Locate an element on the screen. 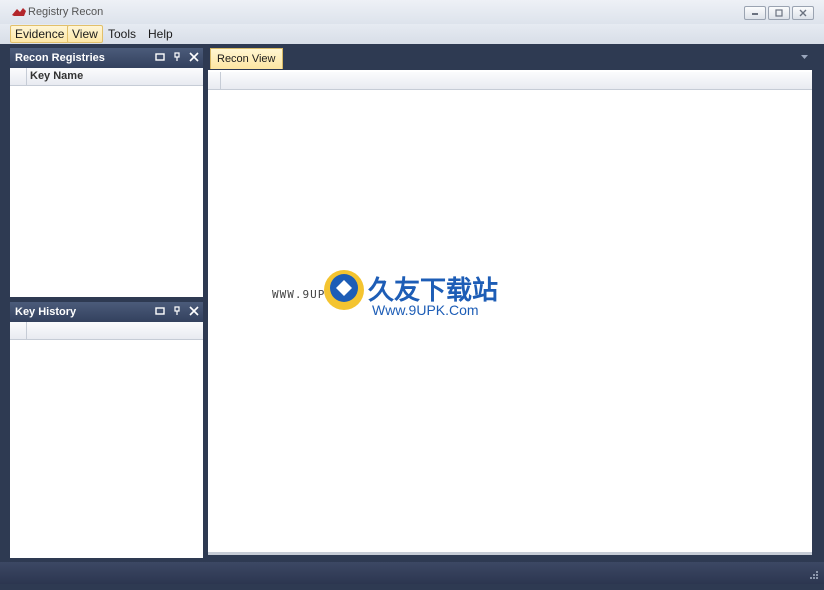 The width and height of the screenshot is (824, 590). watermark: WWW.9UPK.COM 久友下载站 Www.9UPK.Com is located at coordinates (398, 294).